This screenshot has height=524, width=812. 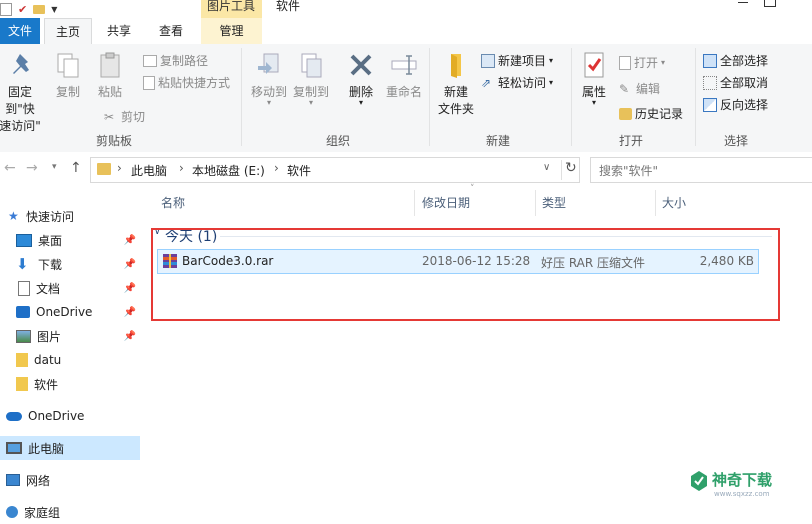 What do you see at coordinates (488, 60) in the screenshot?
I see `new-item-icon` at bounding box center [488, 60].